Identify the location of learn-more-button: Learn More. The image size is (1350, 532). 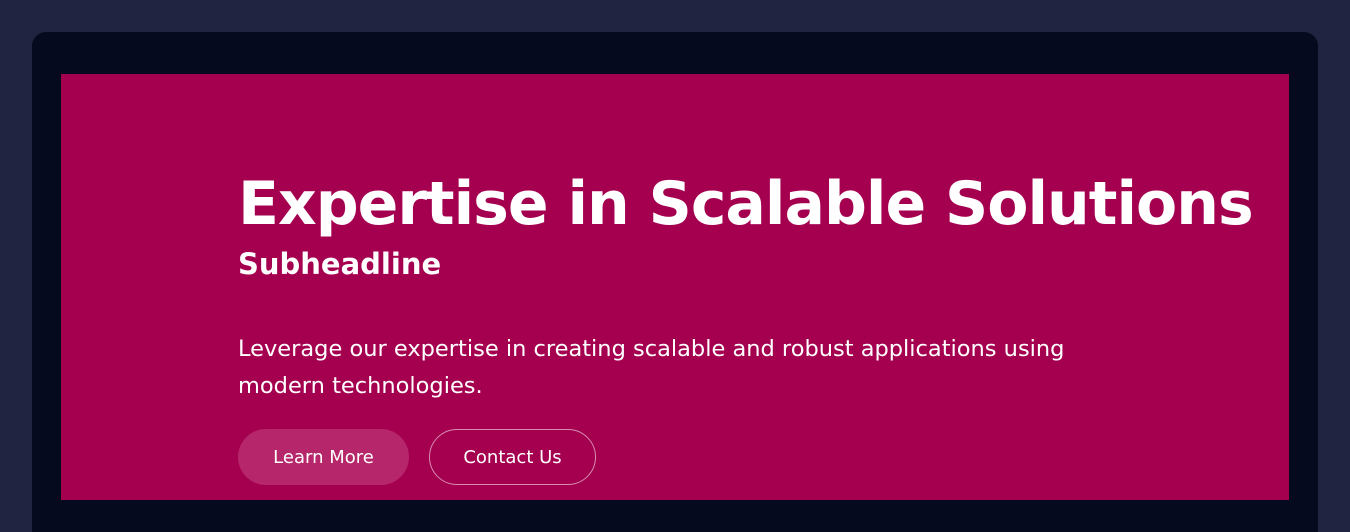
(323, 457).